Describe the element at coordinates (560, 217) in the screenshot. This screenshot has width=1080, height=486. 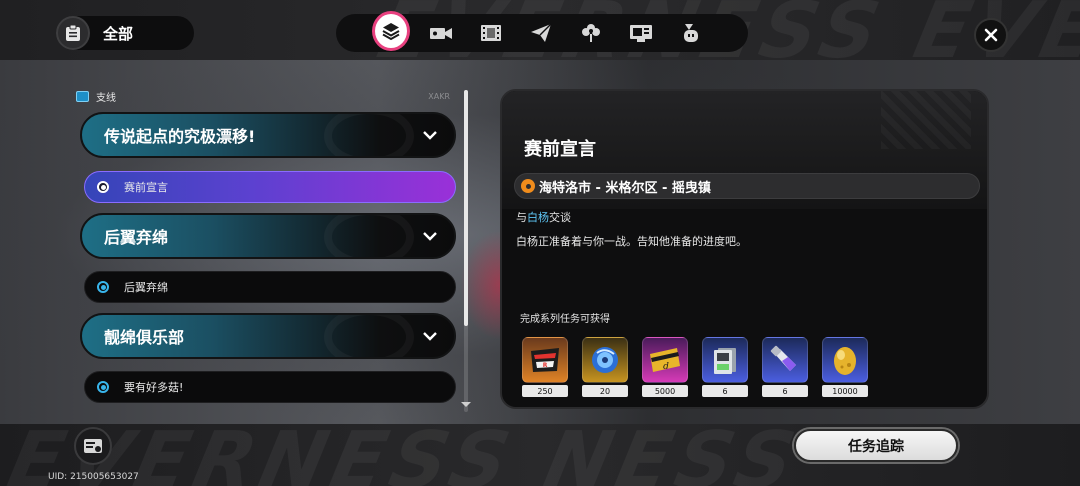
I see `objective-suffix: 交谈` at that location.